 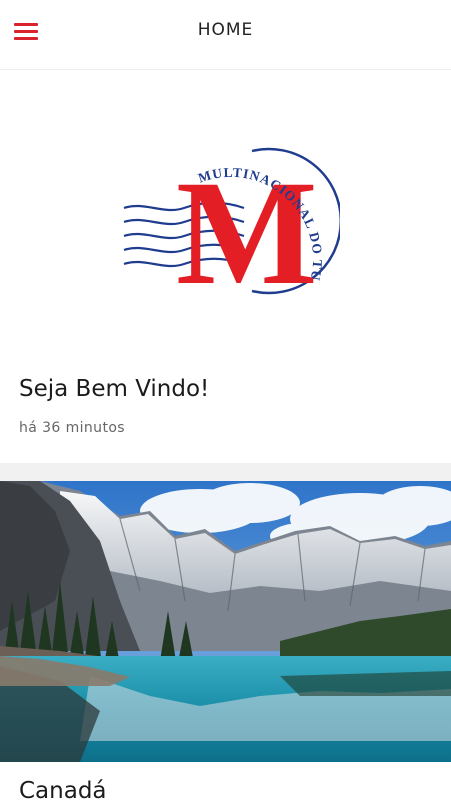 What do you see at coordinates (225, 472) in the screenshot?
I see `feed-divider` at bounding box center [225, 472].